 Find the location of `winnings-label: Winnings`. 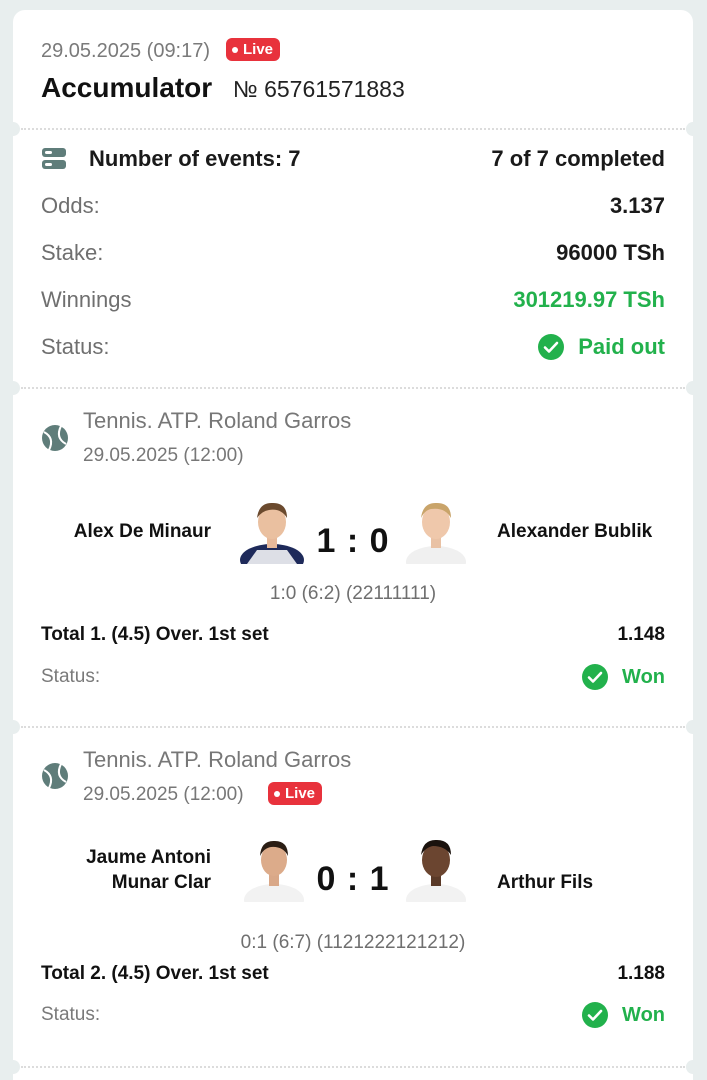

winnings-label: Winnings is located at coordinates (86, 299).